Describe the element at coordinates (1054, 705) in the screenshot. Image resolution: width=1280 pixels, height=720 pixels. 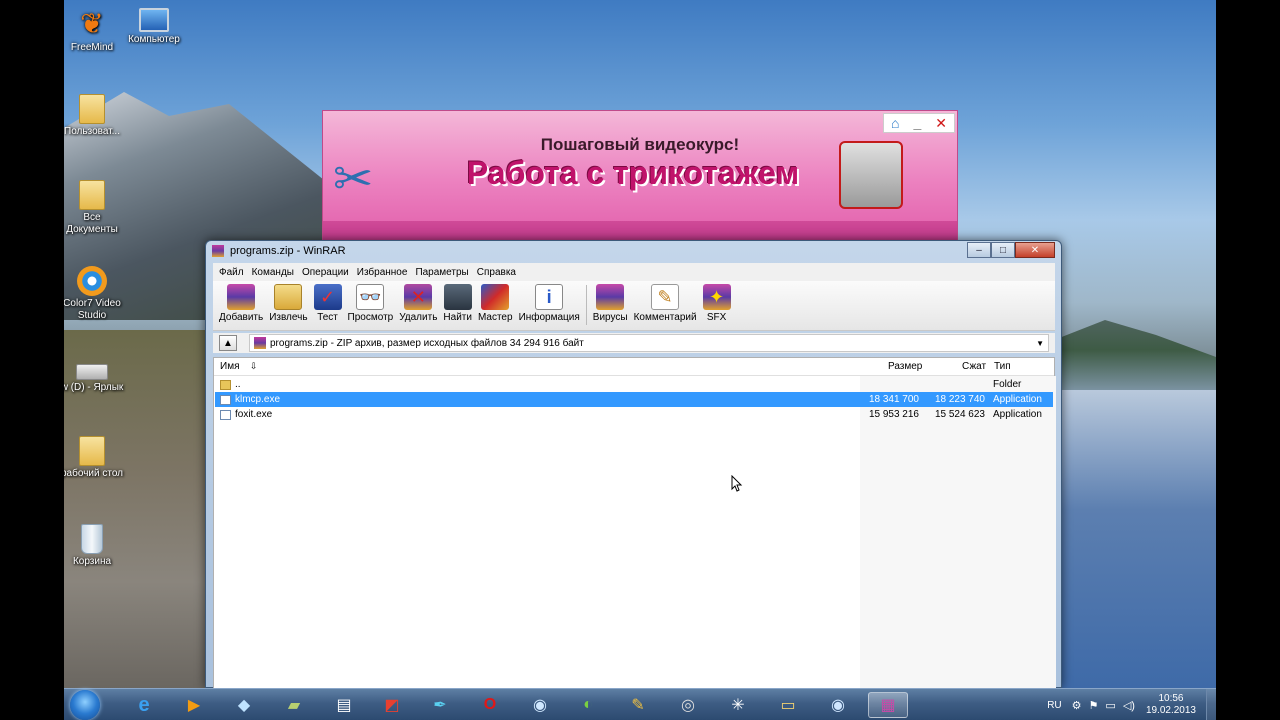
I see `language-indicator: RU` at that location.